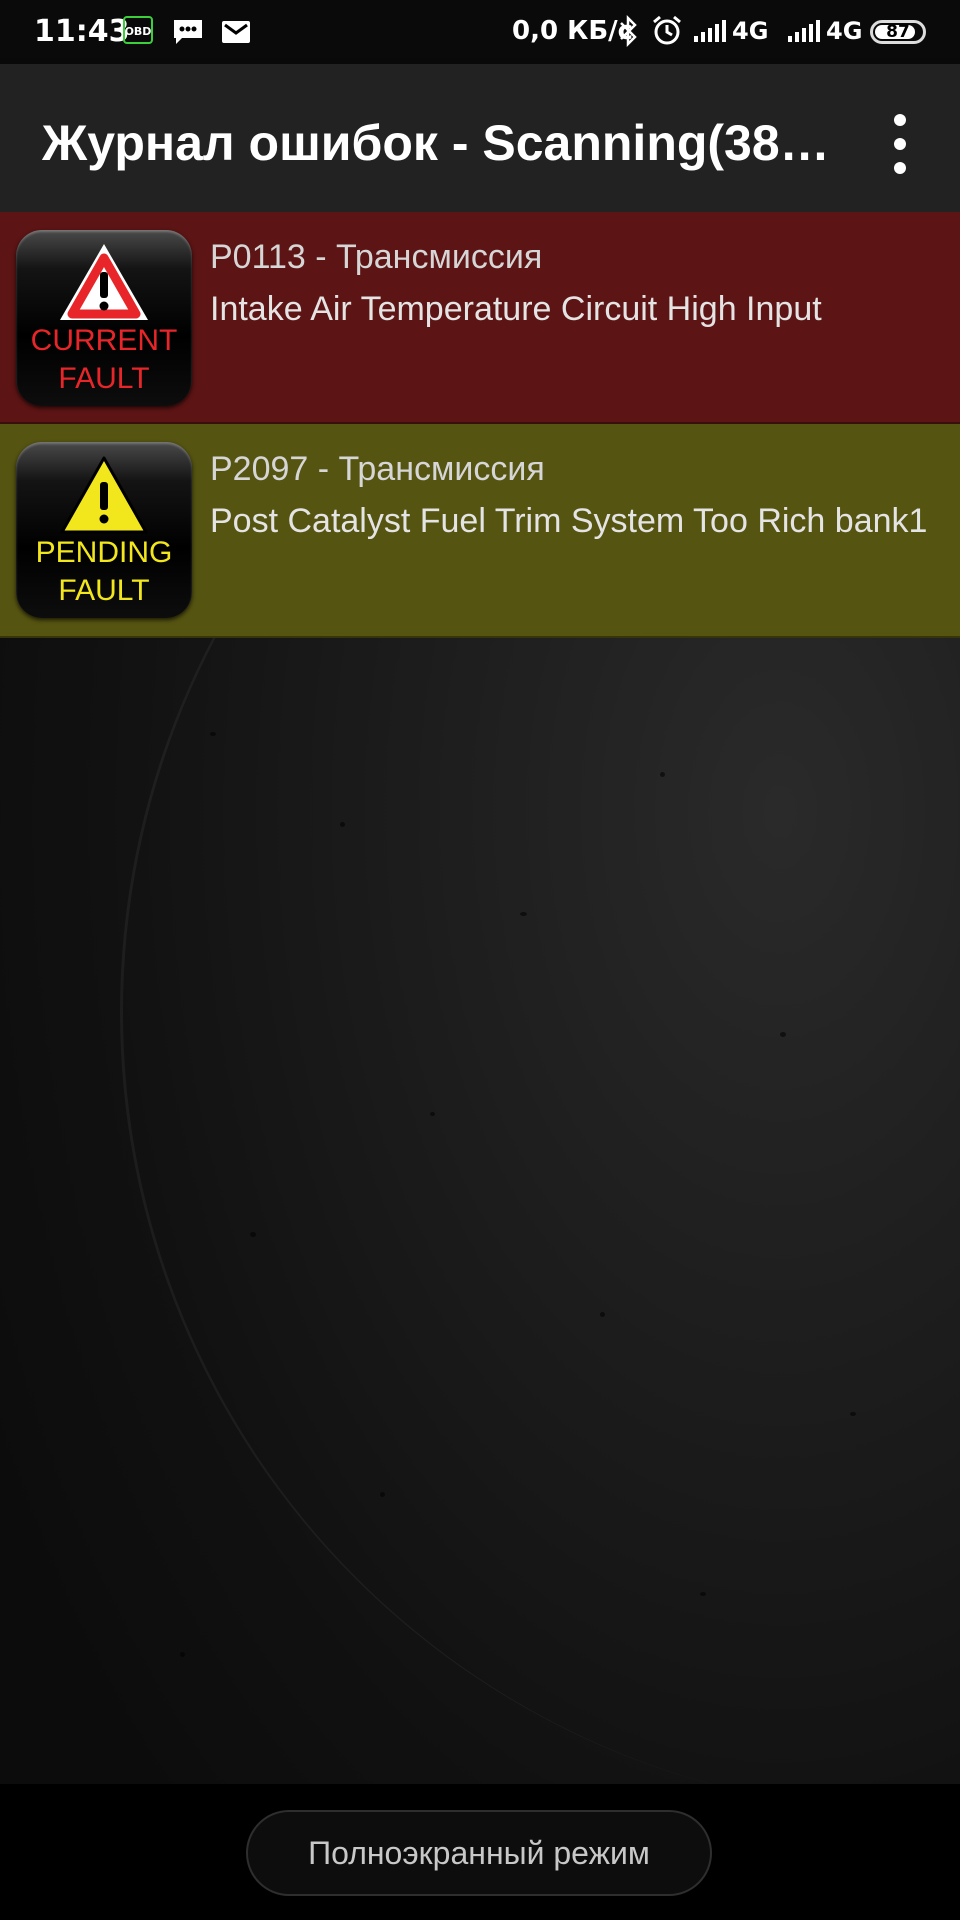  I want to click on fullscreen-button: Полноэкранный режим, so click(479, 1853).